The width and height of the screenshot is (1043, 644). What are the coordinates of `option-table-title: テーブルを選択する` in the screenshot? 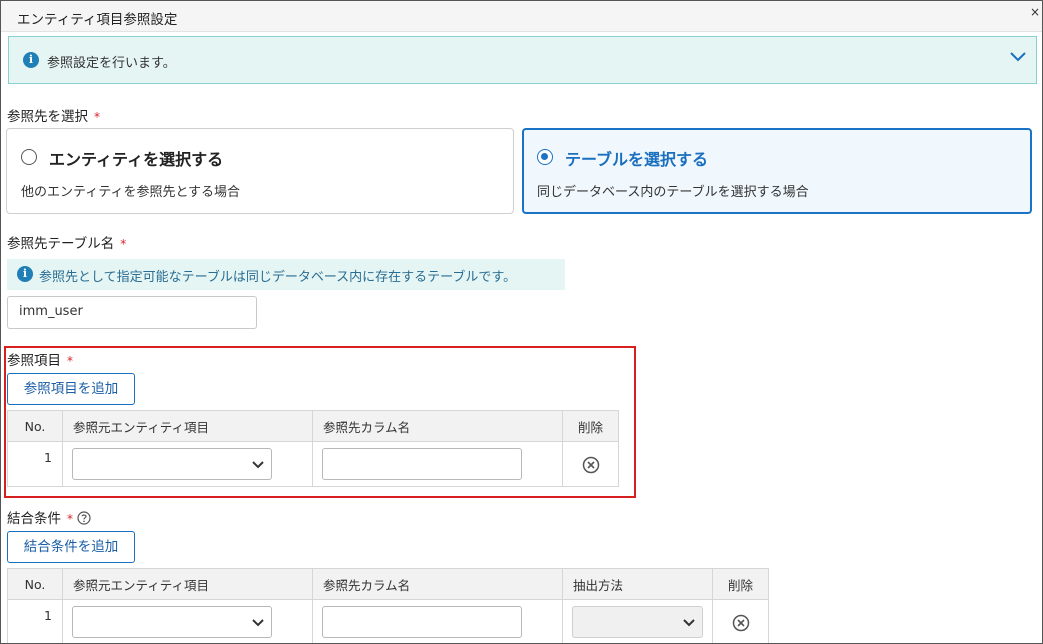 It's located at (637, 159).